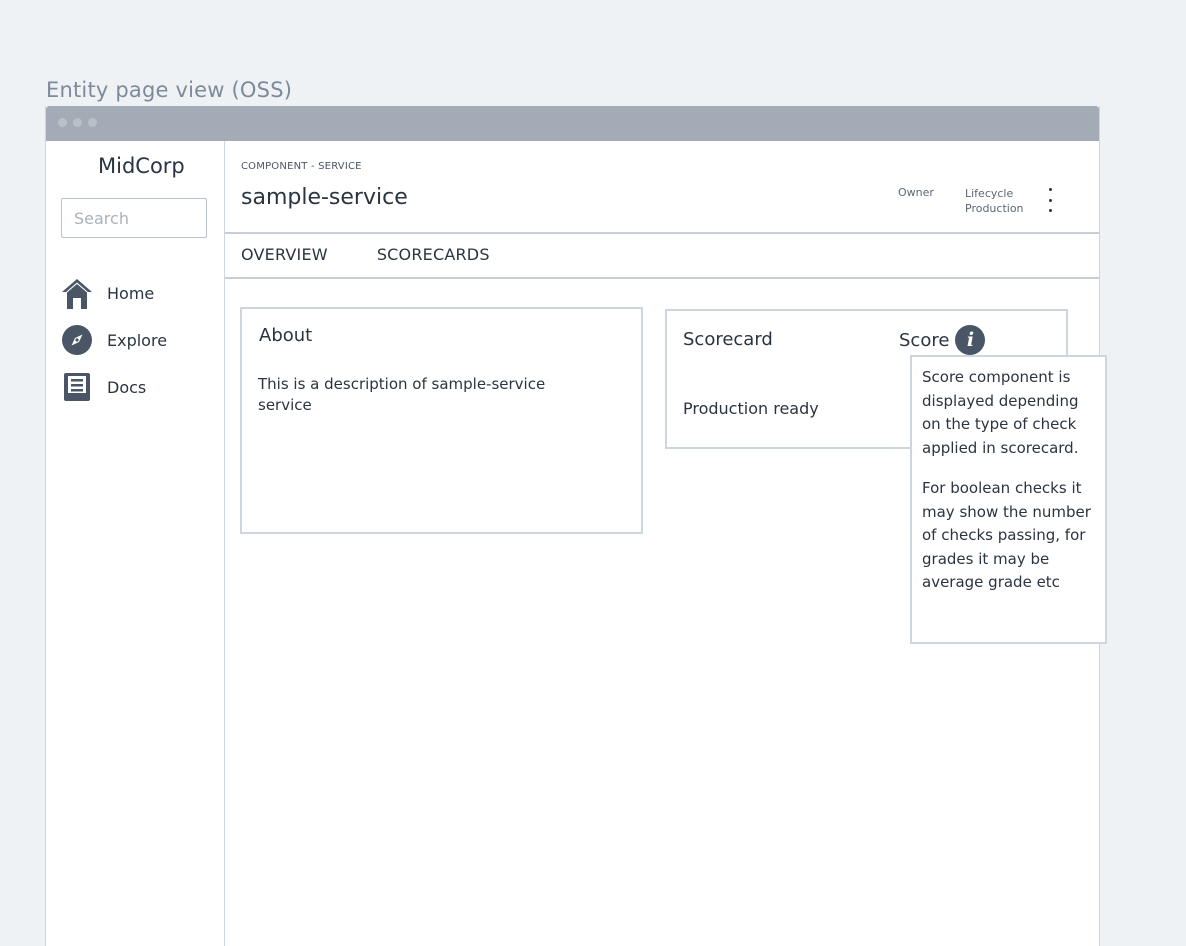 Image resolution: width=1186 pixels, height=946 pixels. Describe the element at coordinates (916, 192) in the screenshot. I see `owner-label: Owner` at that location.